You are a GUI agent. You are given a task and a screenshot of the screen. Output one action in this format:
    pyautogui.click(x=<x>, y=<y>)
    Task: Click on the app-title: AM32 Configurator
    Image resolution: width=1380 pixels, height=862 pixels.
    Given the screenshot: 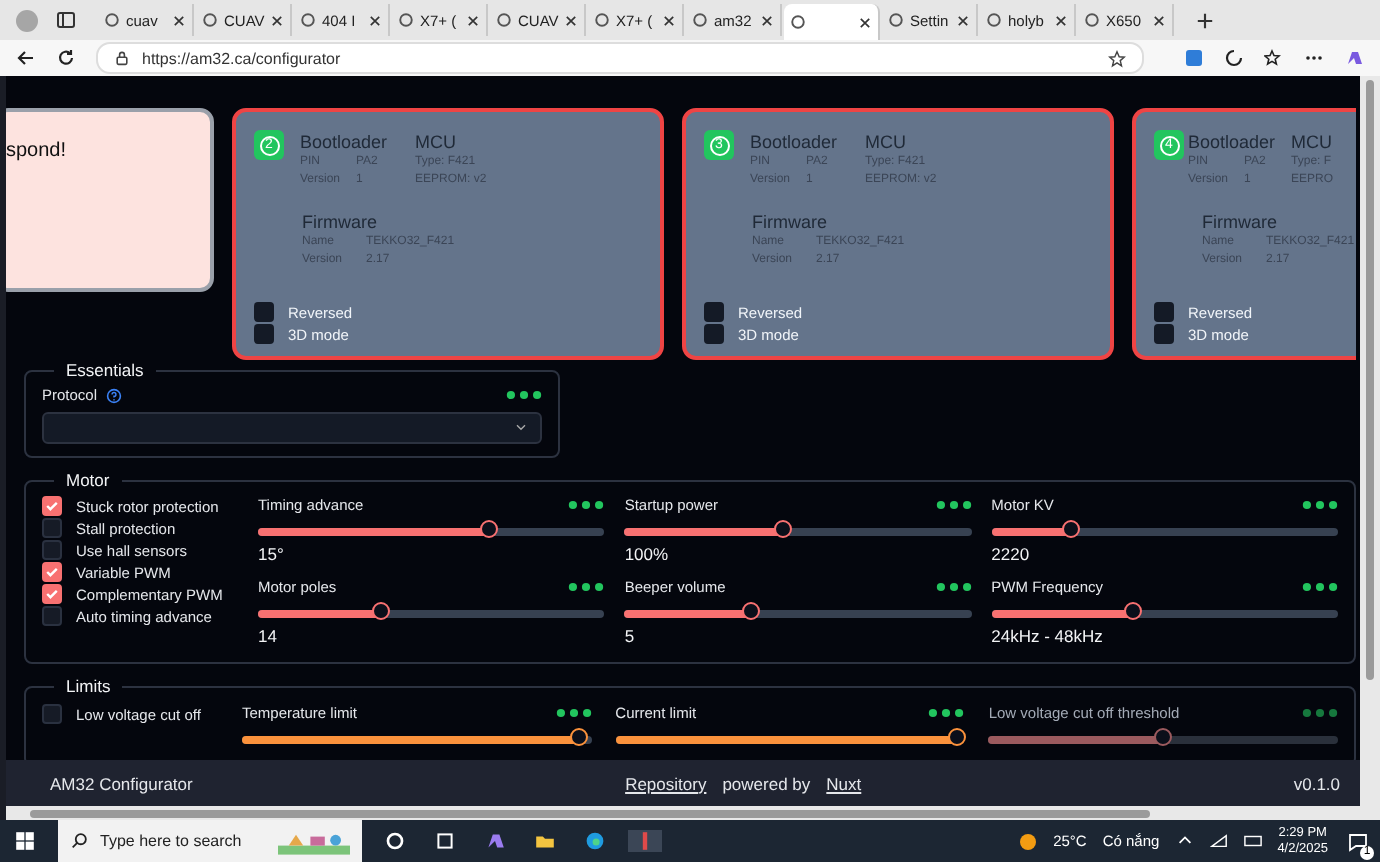 What is the action you would take?
    pyautogui.click(x=121, y=783)
    